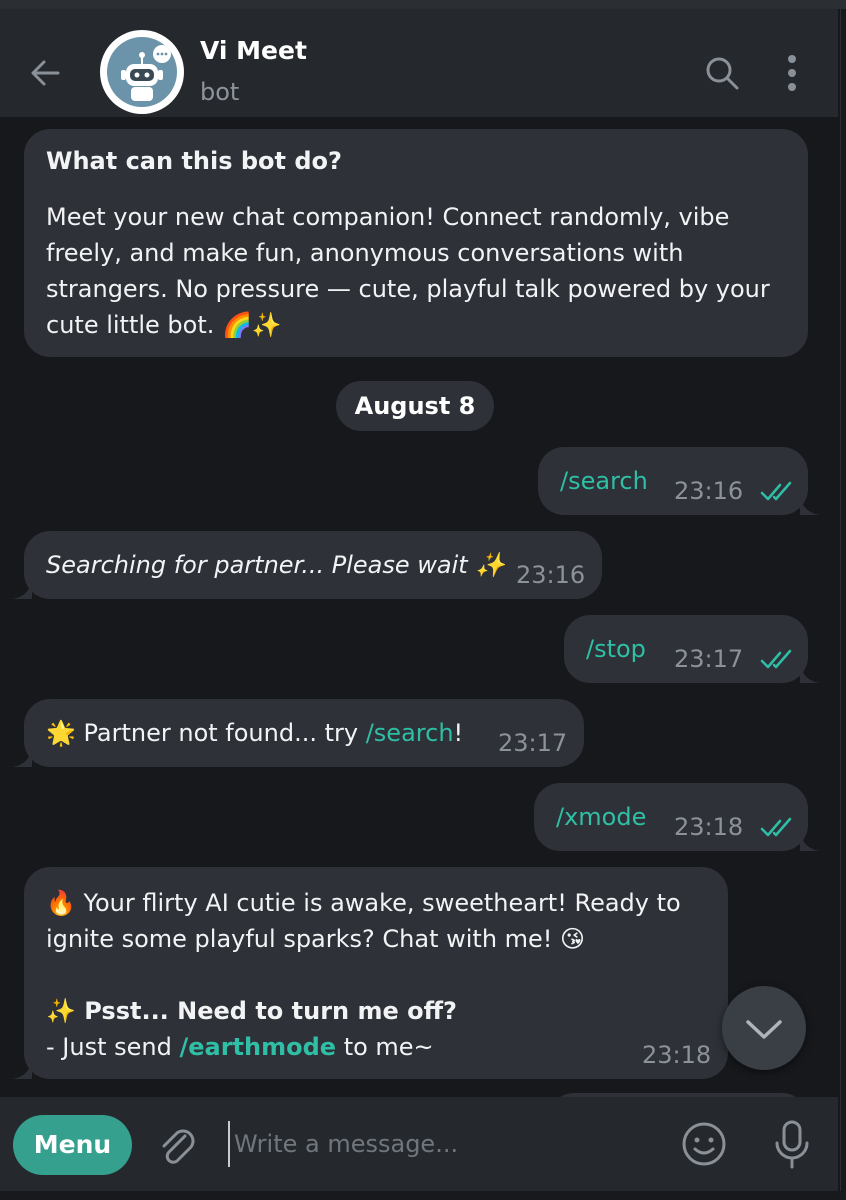  I want to click on message-text: /xmode, so click(601, 817).